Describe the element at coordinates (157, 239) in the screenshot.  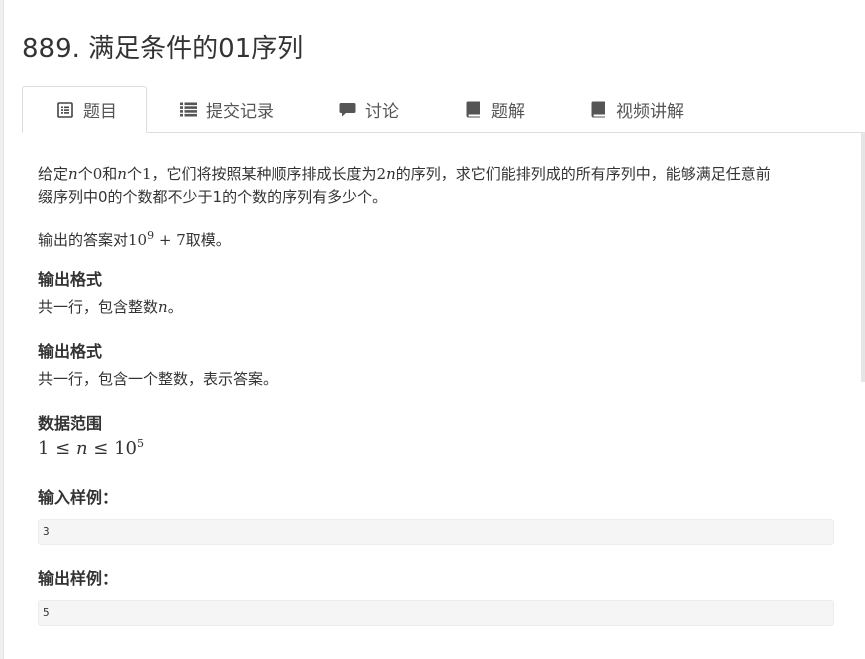
I see `modulo-expression: 109 + 7` at that location.